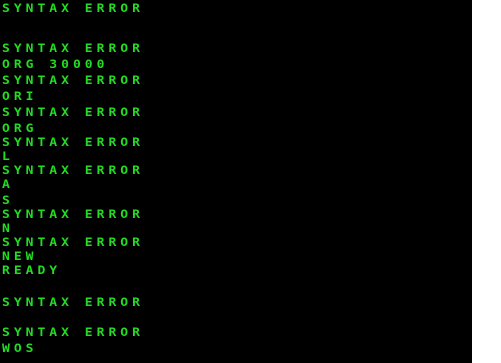 The image size is (501, 363). I want to click on terminal-line: A, so click(8, 185).